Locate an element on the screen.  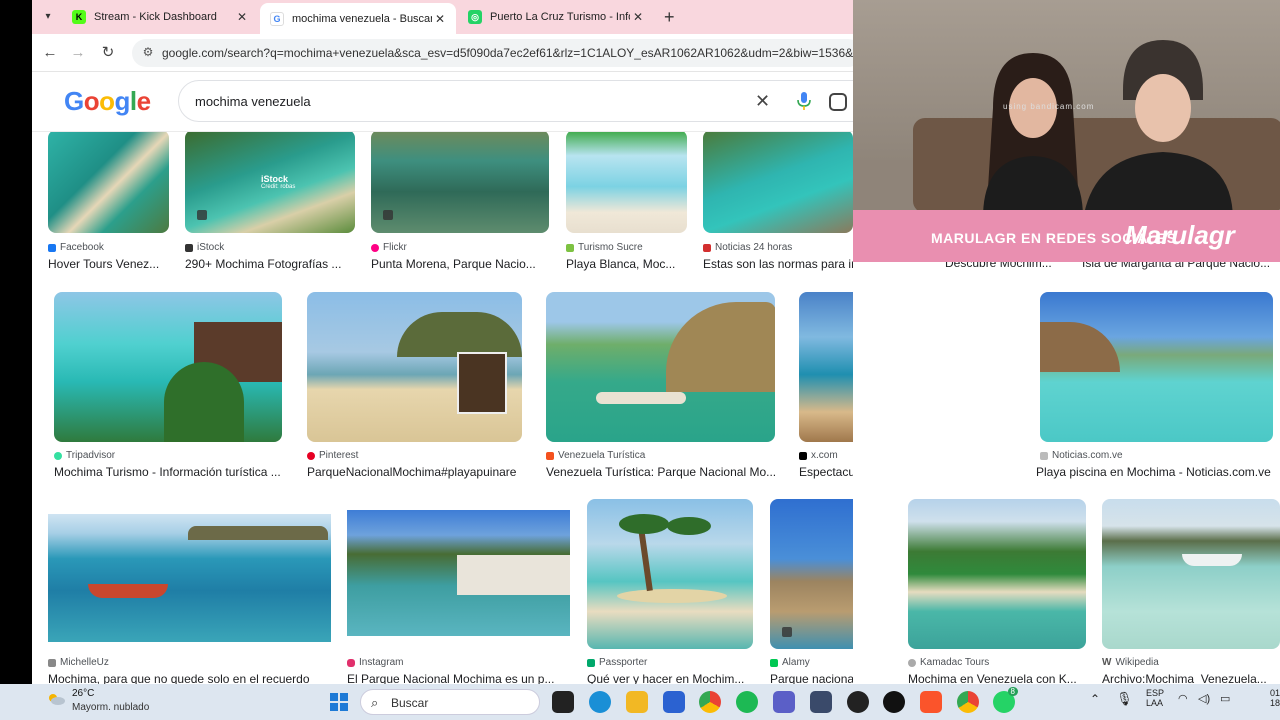
google-logo: Google is located at coordinates (107, 101).